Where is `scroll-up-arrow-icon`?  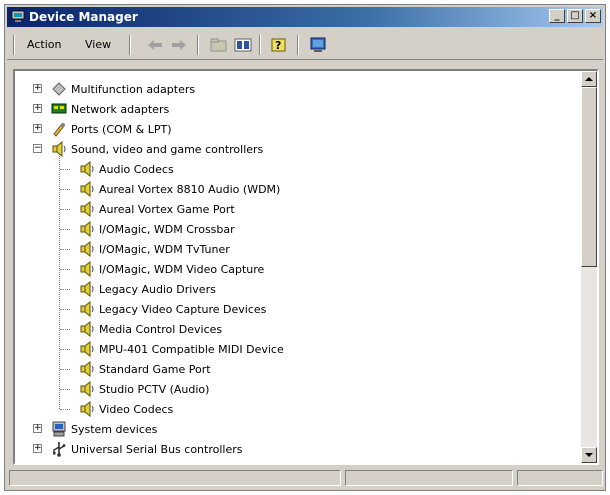
scroll-up-arrow-icon is located at coordinates (589, 79).